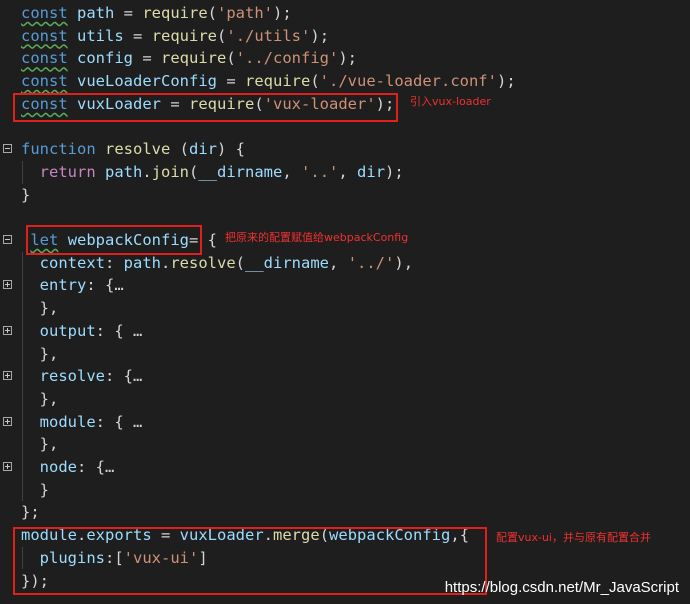 The image size is (690, 604). I want to click on code-text: const utils = require('./utils');, so click(175, 36).